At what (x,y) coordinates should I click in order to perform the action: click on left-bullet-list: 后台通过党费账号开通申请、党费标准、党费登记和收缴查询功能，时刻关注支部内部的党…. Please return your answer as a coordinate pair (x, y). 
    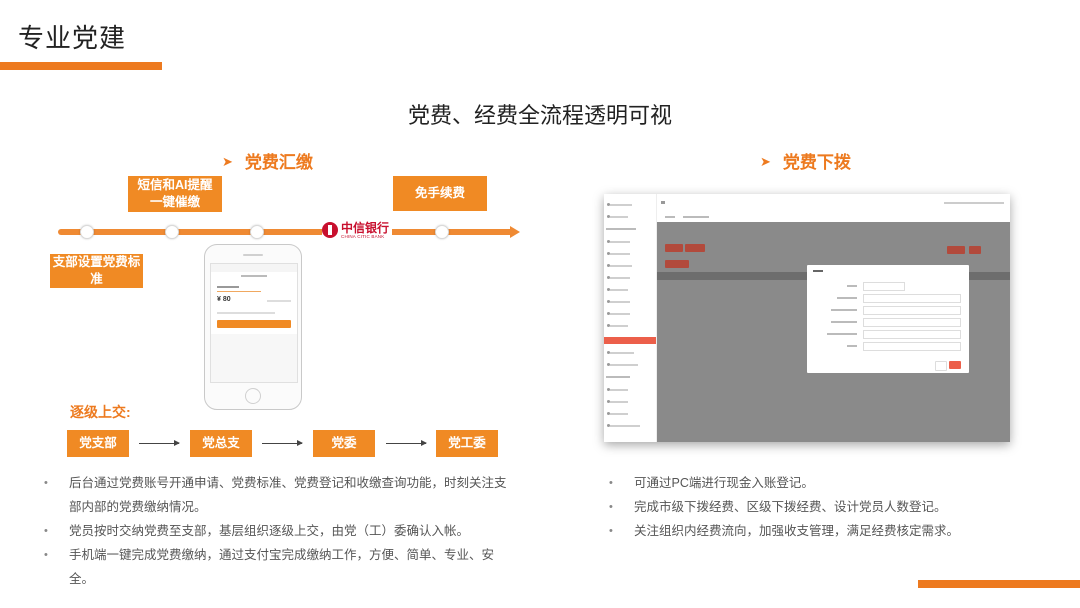
    Looking at the image, I should click on (279, 531).